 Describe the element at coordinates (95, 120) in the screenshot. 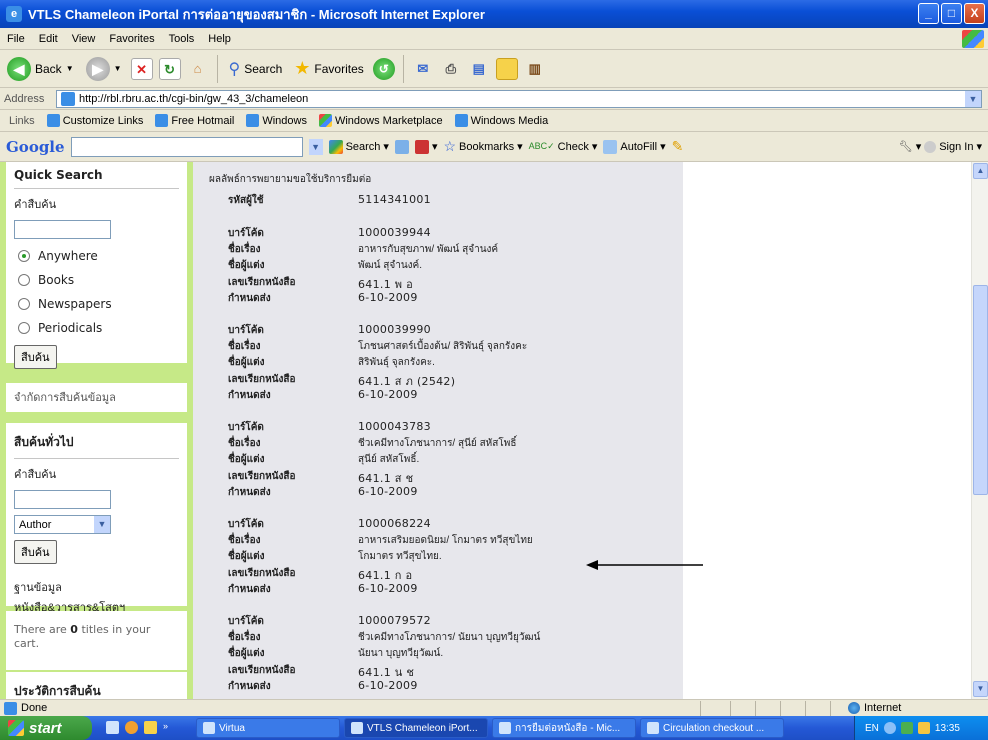

I see `link-customize: Customize Links` at that location.